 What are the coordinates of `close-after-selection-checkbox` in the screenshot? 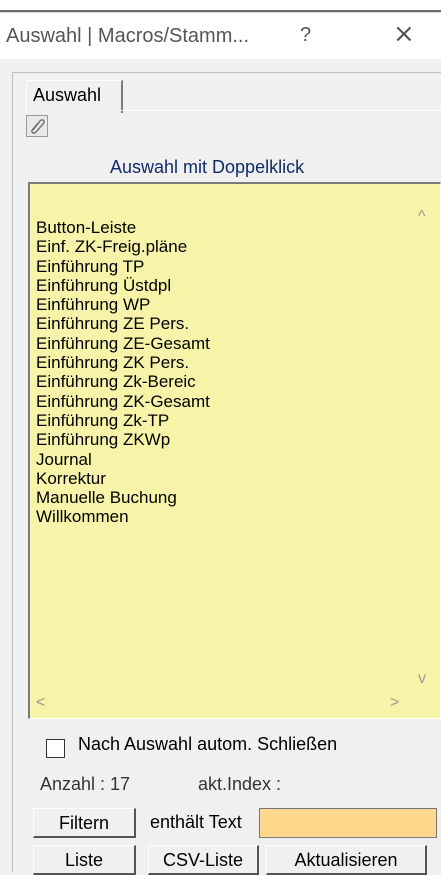 It's located at (55, 748).